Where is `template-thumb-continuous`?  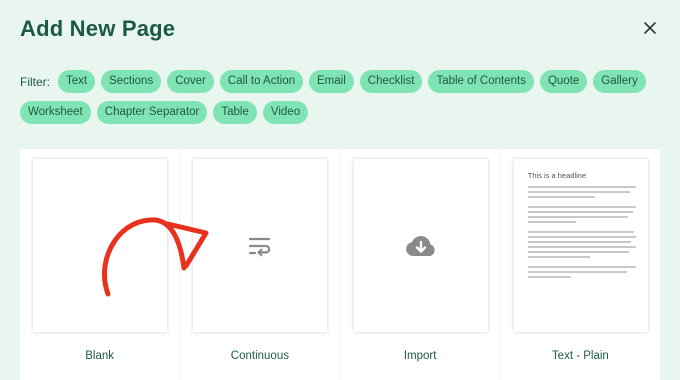
template-thumb-continuous is located at coordinates (260, 245).